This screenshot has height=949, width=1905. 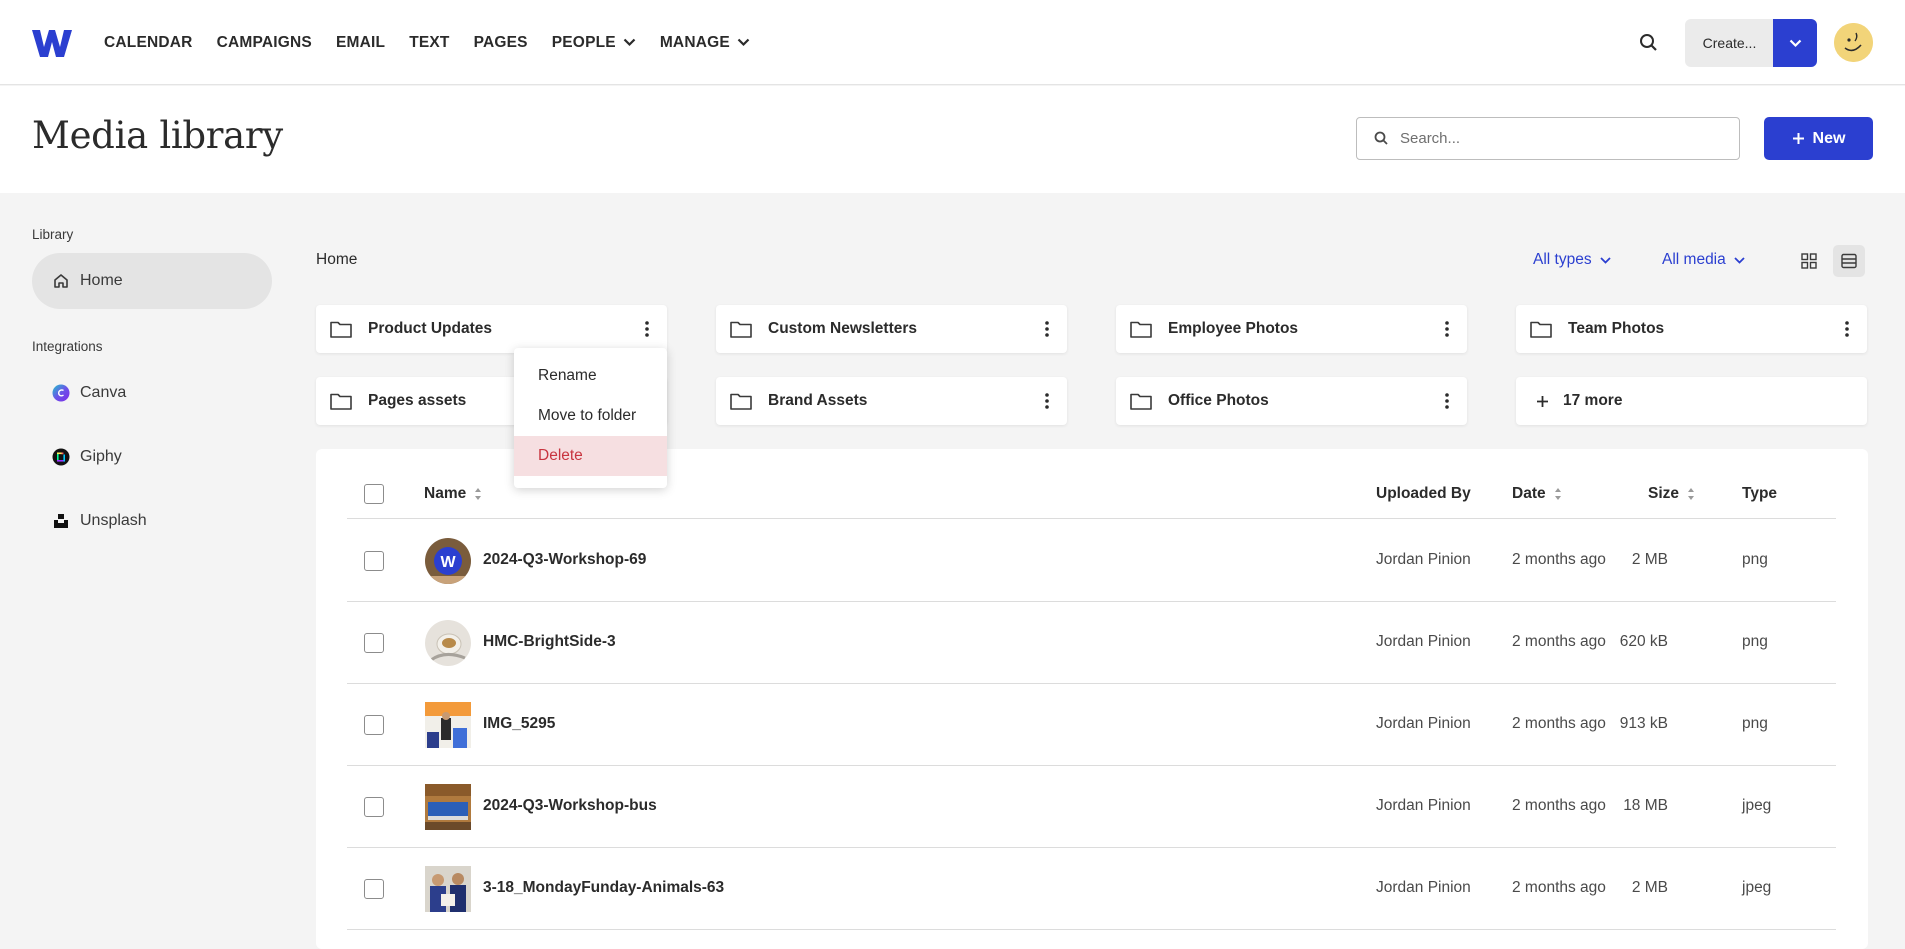 What do you see at coordinates (1671, 494) in the screenshot?
I see `column-size-header: Size` at bounding box center [1671, 494].